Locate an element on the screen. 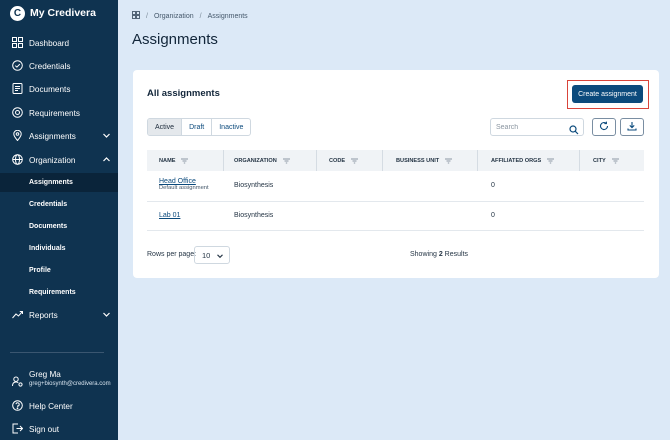 The width and height of the screenshot is (670, 440). dashboard-icon is located at coordinates (17, 42).